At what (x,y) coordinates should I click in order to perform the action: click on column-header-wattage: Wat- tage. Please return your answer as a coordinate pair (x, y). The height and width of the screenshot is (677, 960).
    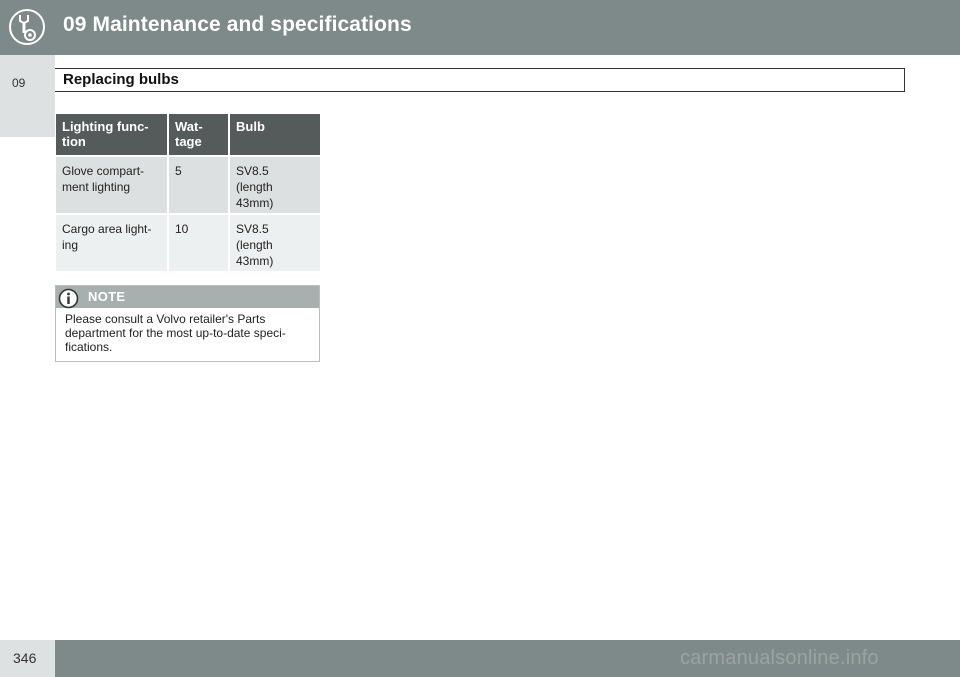
    Looking at the image, I should click on (199, 135).